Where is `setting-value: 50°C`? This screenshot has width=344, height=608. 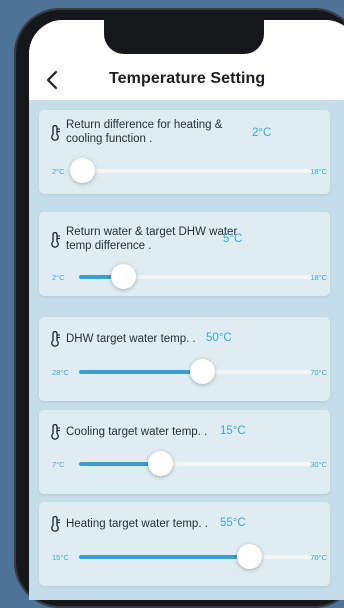
setting-value: 50°C is located at coordinates (219, 338).